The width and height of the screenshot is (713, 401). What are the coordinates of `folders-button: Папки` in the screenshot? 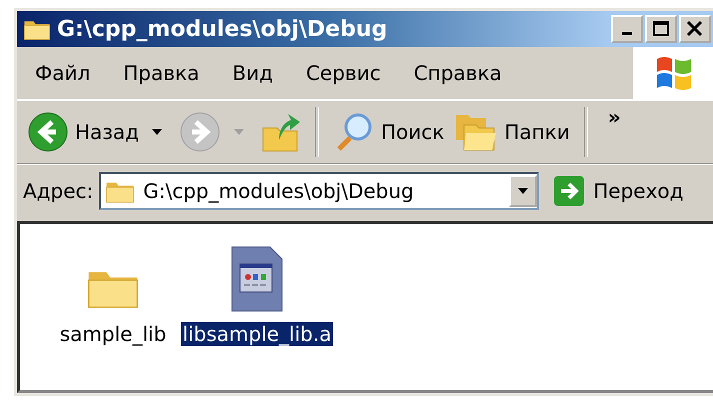 It's located at (512, 132).